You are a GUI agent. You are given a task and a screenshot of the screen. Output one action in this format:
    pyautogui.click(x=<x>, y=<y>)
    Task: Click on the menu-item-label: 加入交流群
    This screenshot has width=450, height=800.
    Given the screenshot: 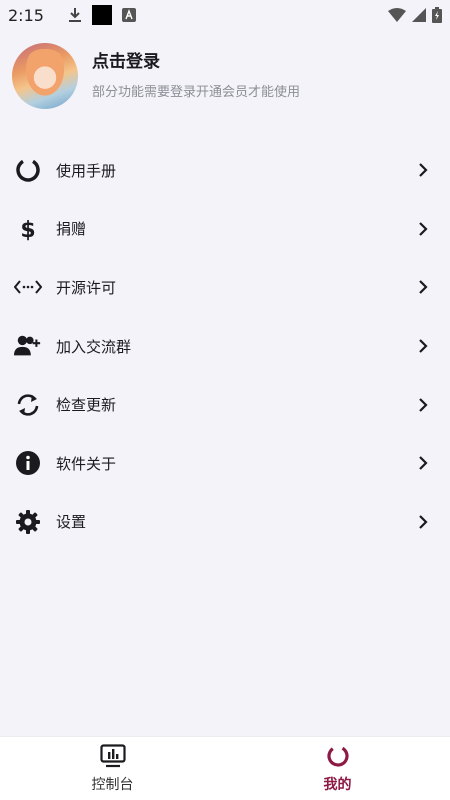 What is the action you would take?
    pyautogui.click(x=94, y=346)
    